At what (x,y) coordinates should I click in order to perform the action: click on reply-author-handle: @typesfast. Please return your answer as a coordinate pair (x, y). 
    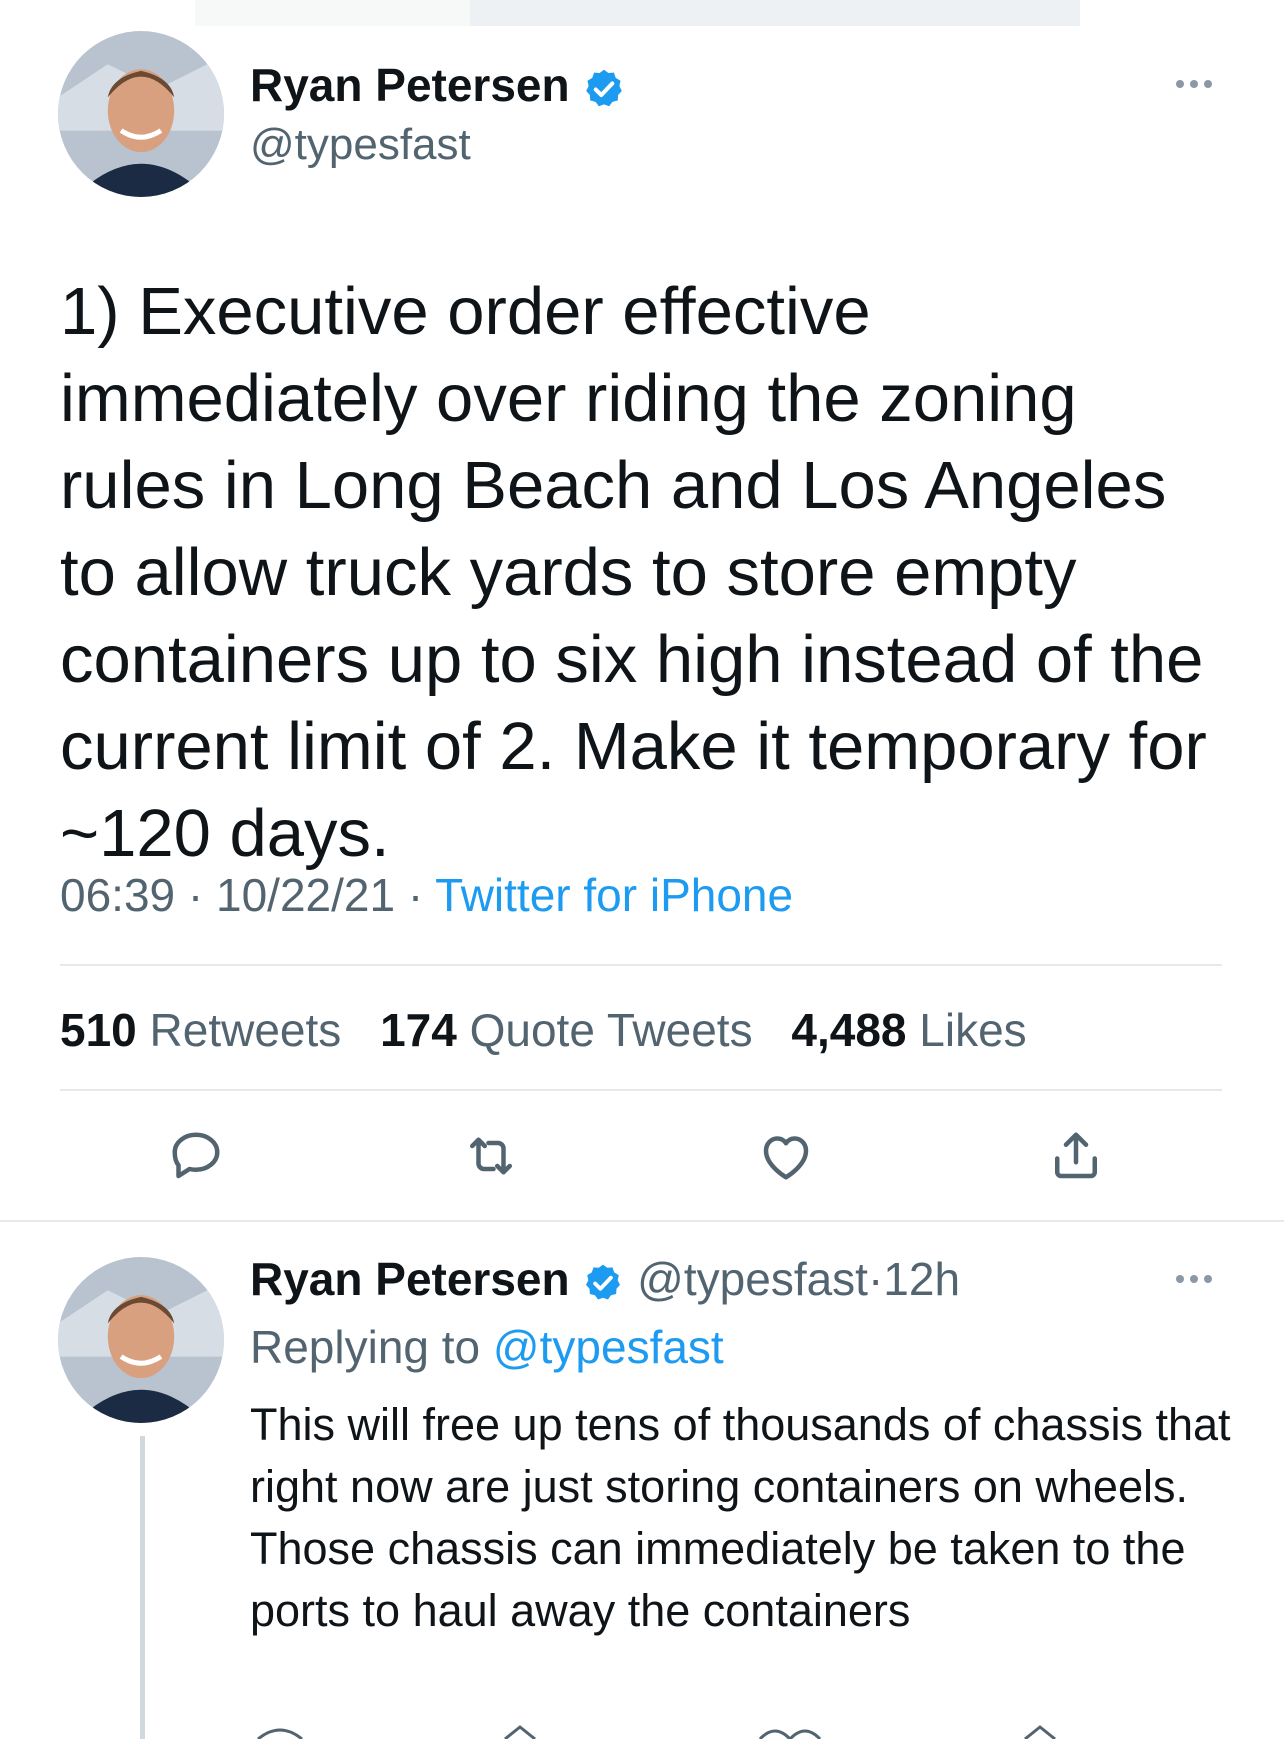
    Looking at the image, I should click on (752, 1279).